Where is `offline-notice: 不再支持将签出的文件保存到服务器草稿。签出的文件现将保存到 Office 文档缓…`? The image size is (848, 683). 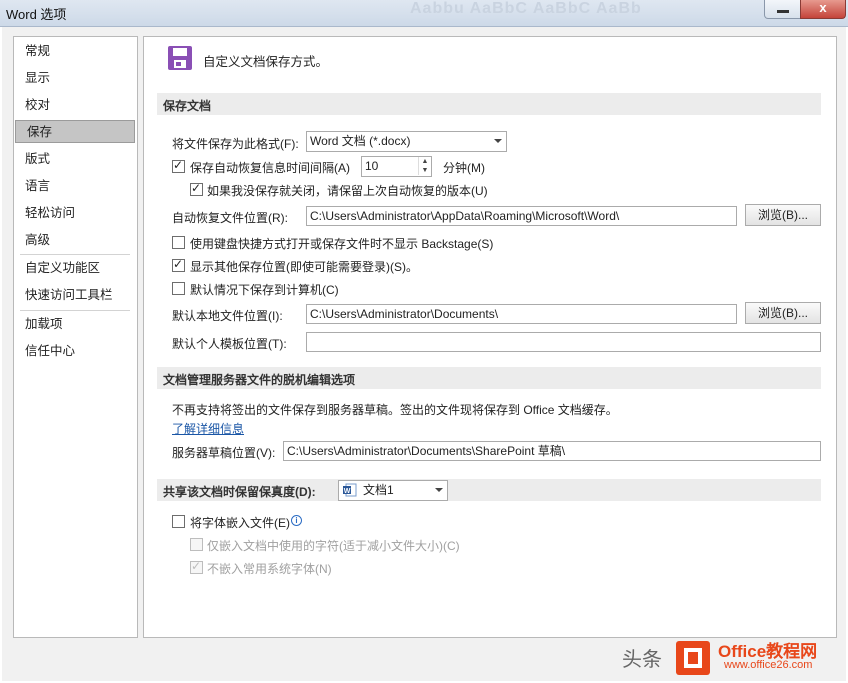 offline-notice: 不再支持将签出的文件保存到服务器草稿。签出的文件现将保存到 Office 文档缓… is located at coordinates (395, 410).